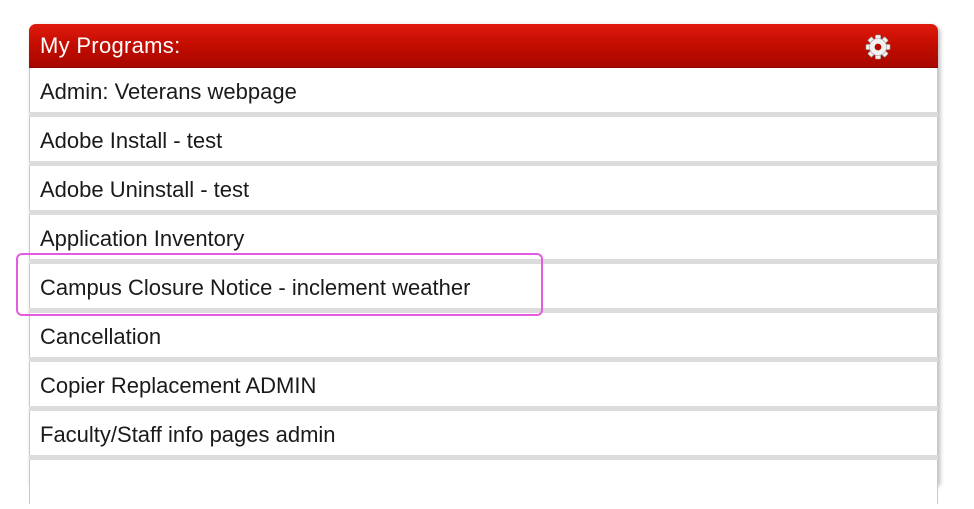 The height and width of the screenshot is (509, 974). Describe the element at coordinates (142, 238) in the screenshot. I see `list-item-label: Application Inventory` at that location.